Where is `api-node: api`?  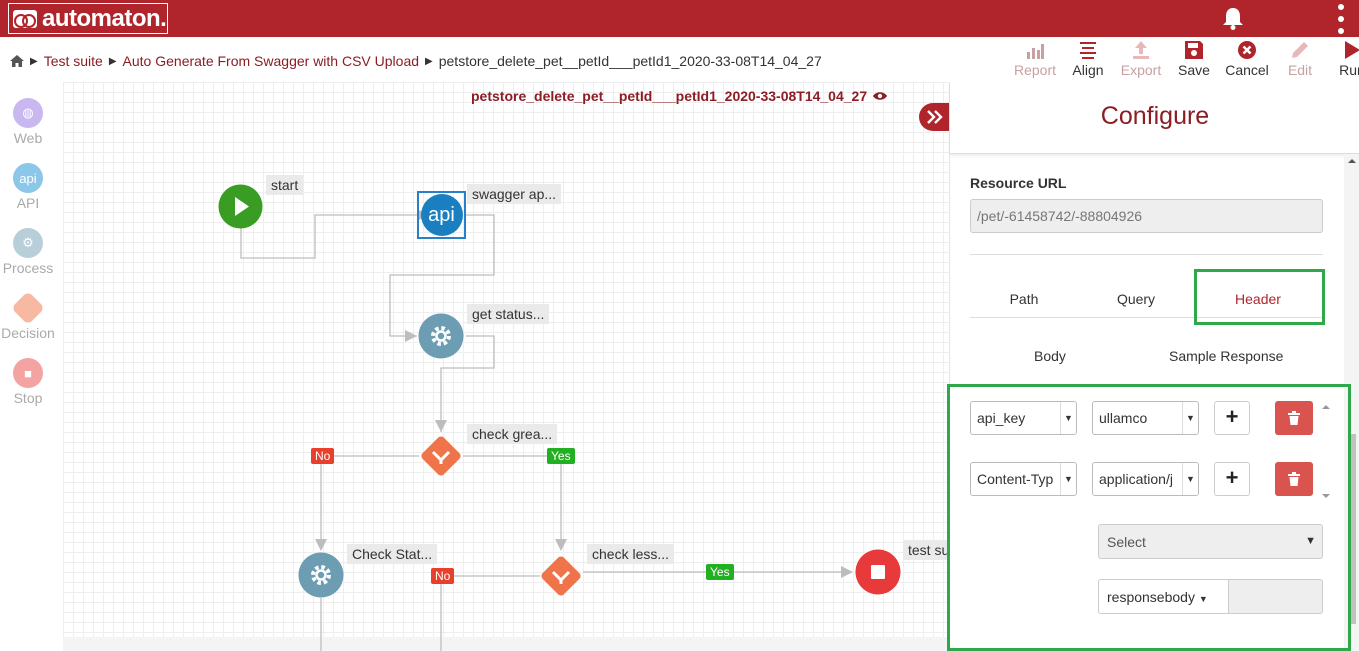
api-node: api is located at coordinates (441, 215).